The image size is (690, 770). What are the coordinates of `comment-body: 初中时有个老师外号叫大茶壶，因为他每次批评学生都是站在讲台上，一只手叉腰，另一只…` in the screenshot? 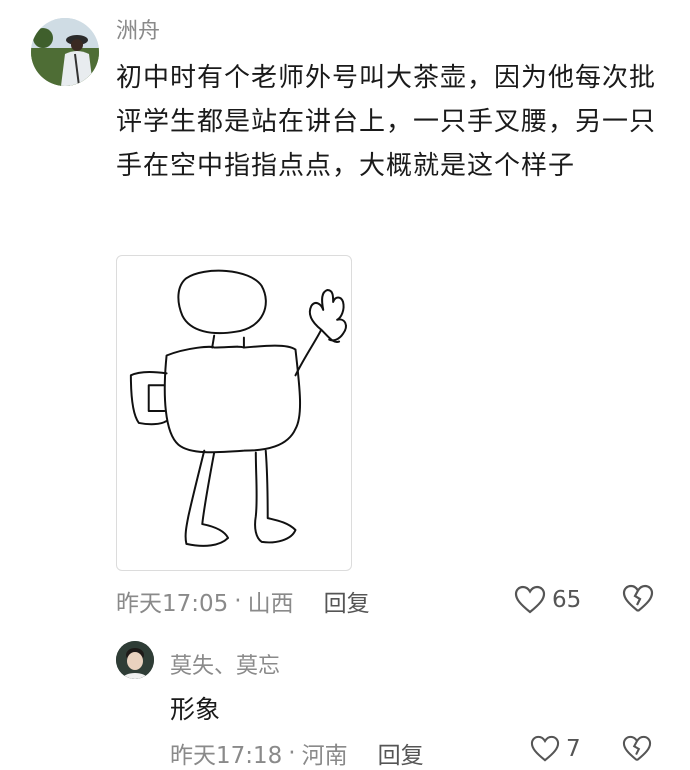 It's located at (386, 122).